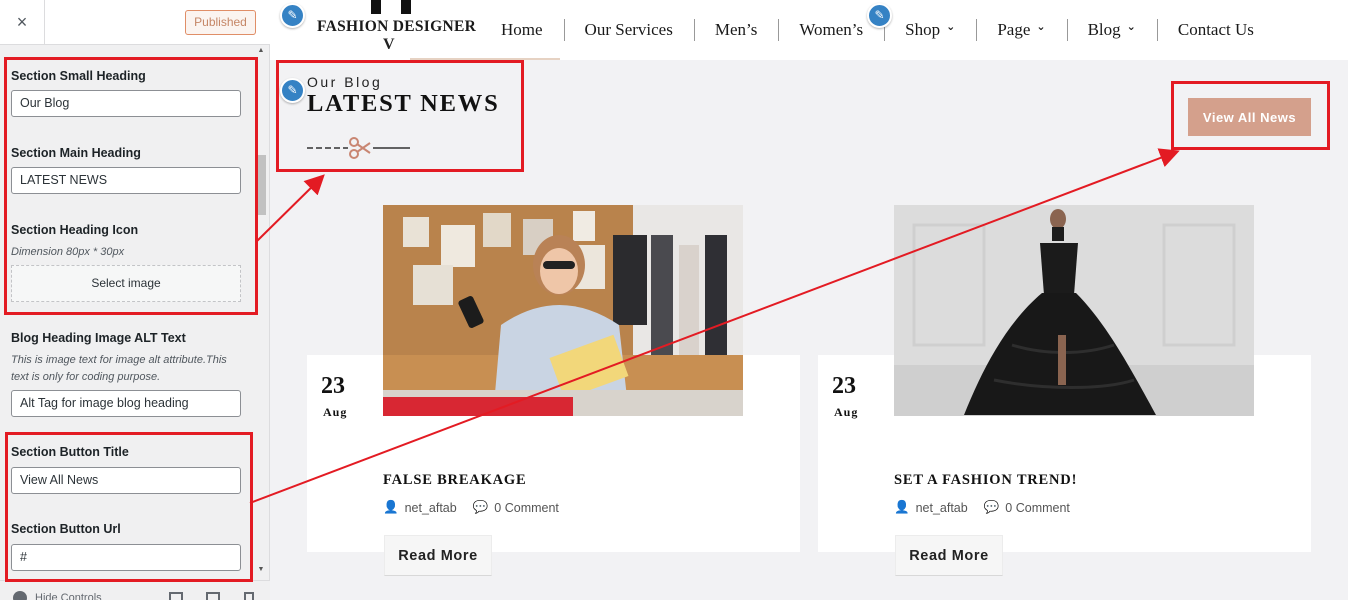 The image size is (1348, 600). What do you see at coordinates (126, 480) in the screenshot?
I see `button-title-input: View All News` at bounding box center [126, 480].